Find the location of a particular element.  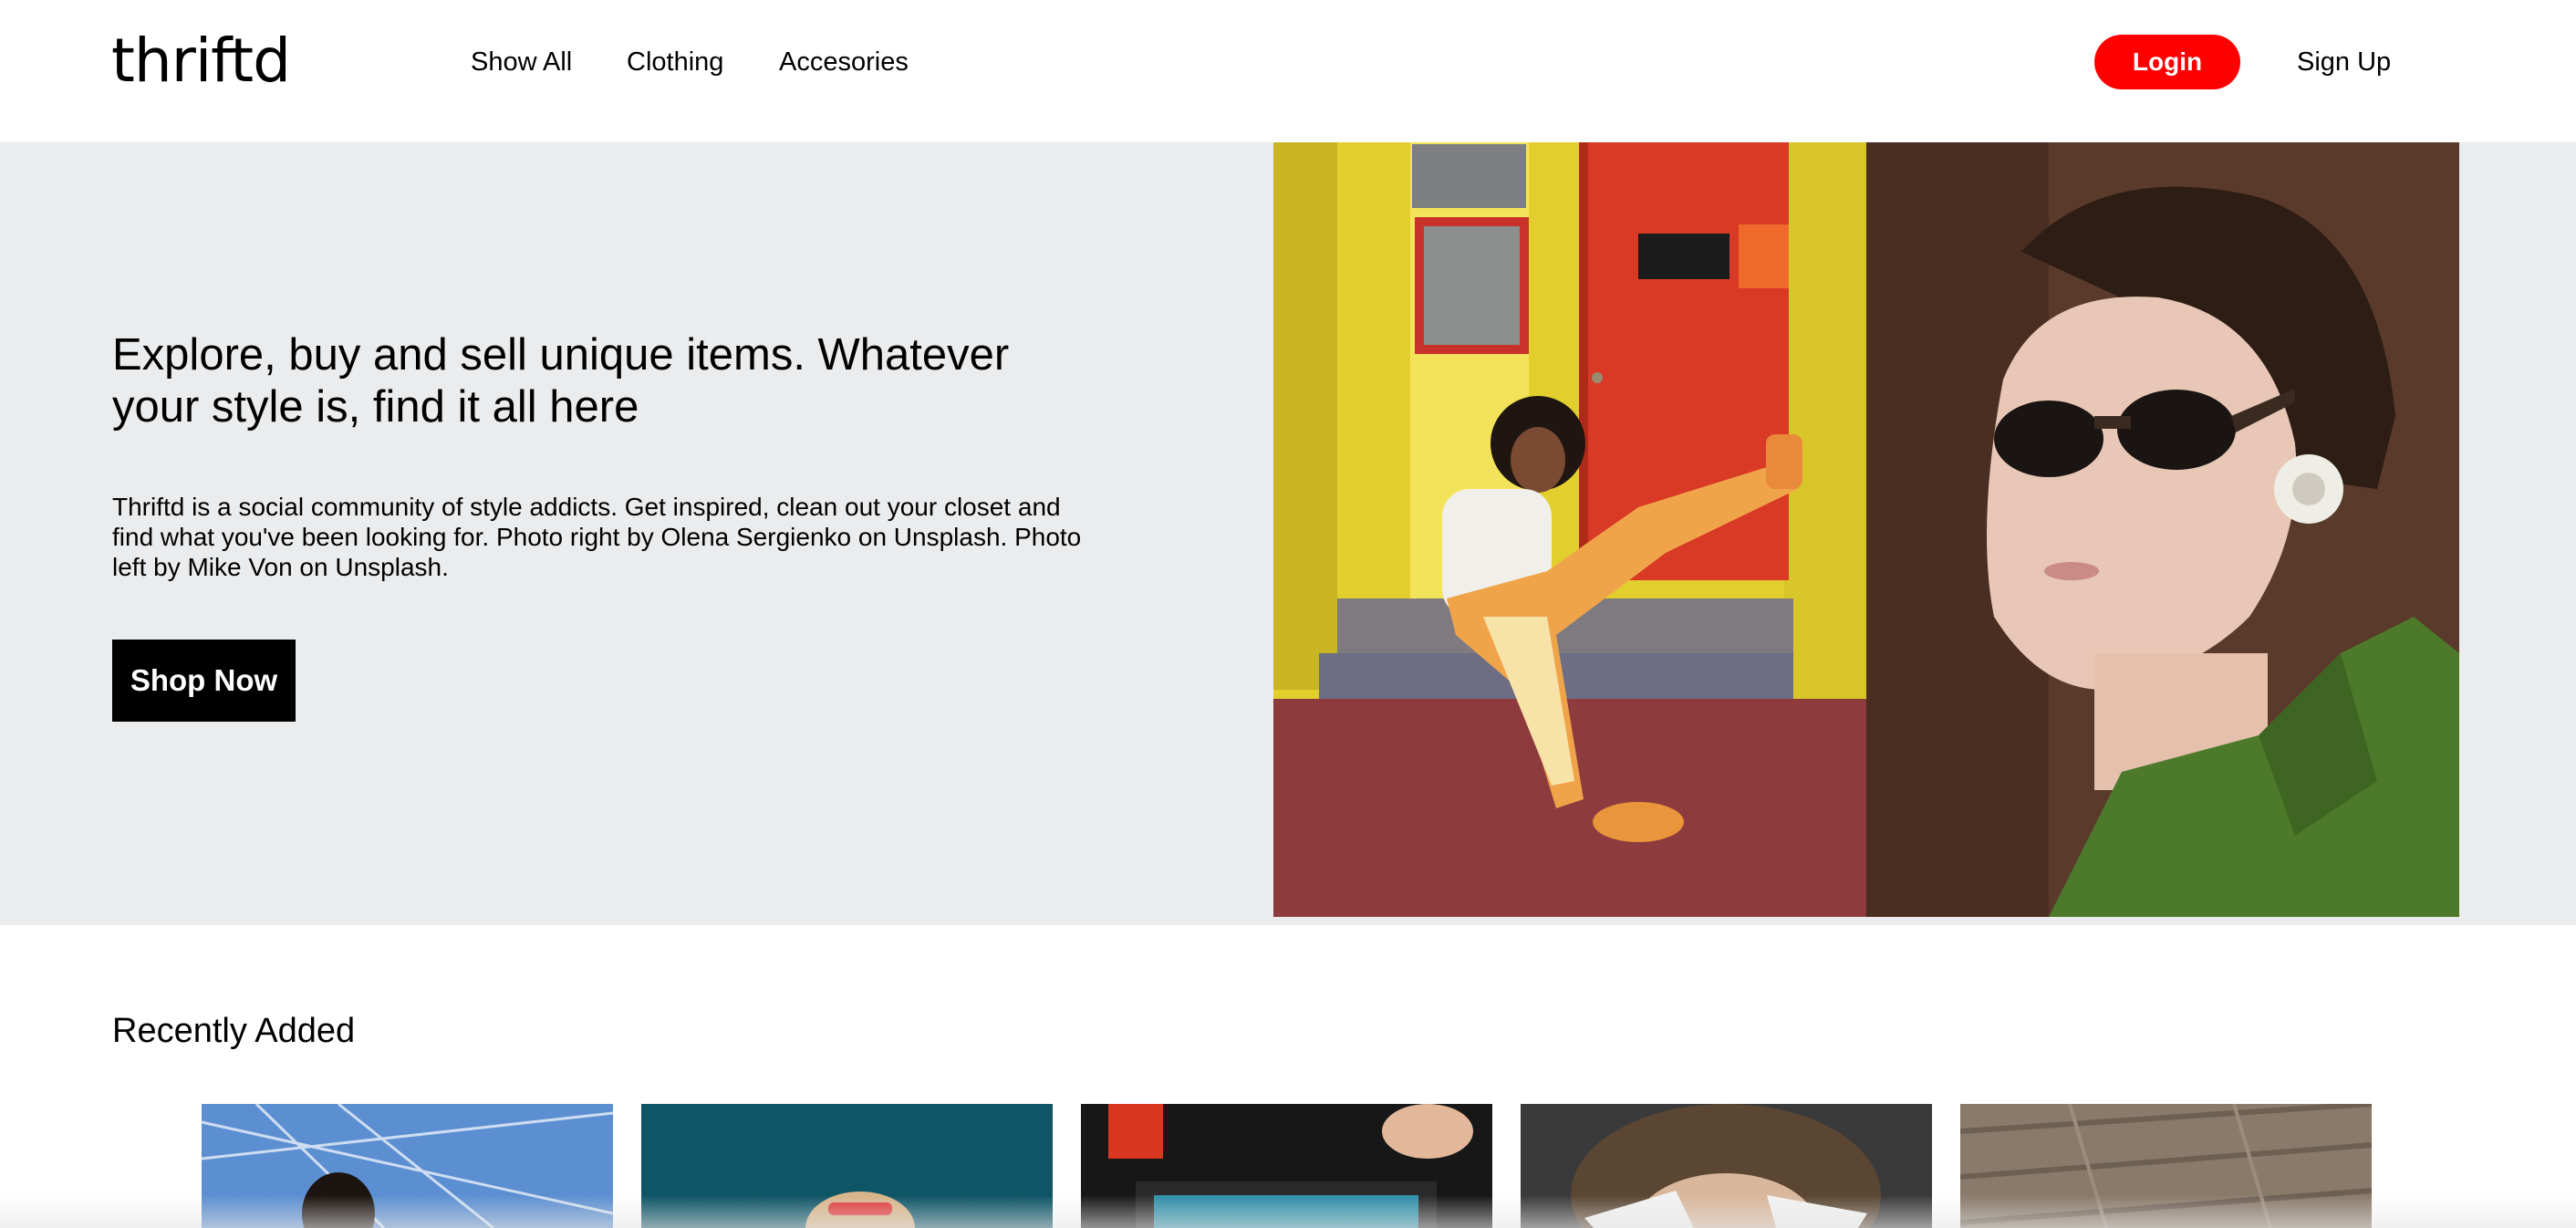

login-button: Login is located at coordinates (2167, 62).